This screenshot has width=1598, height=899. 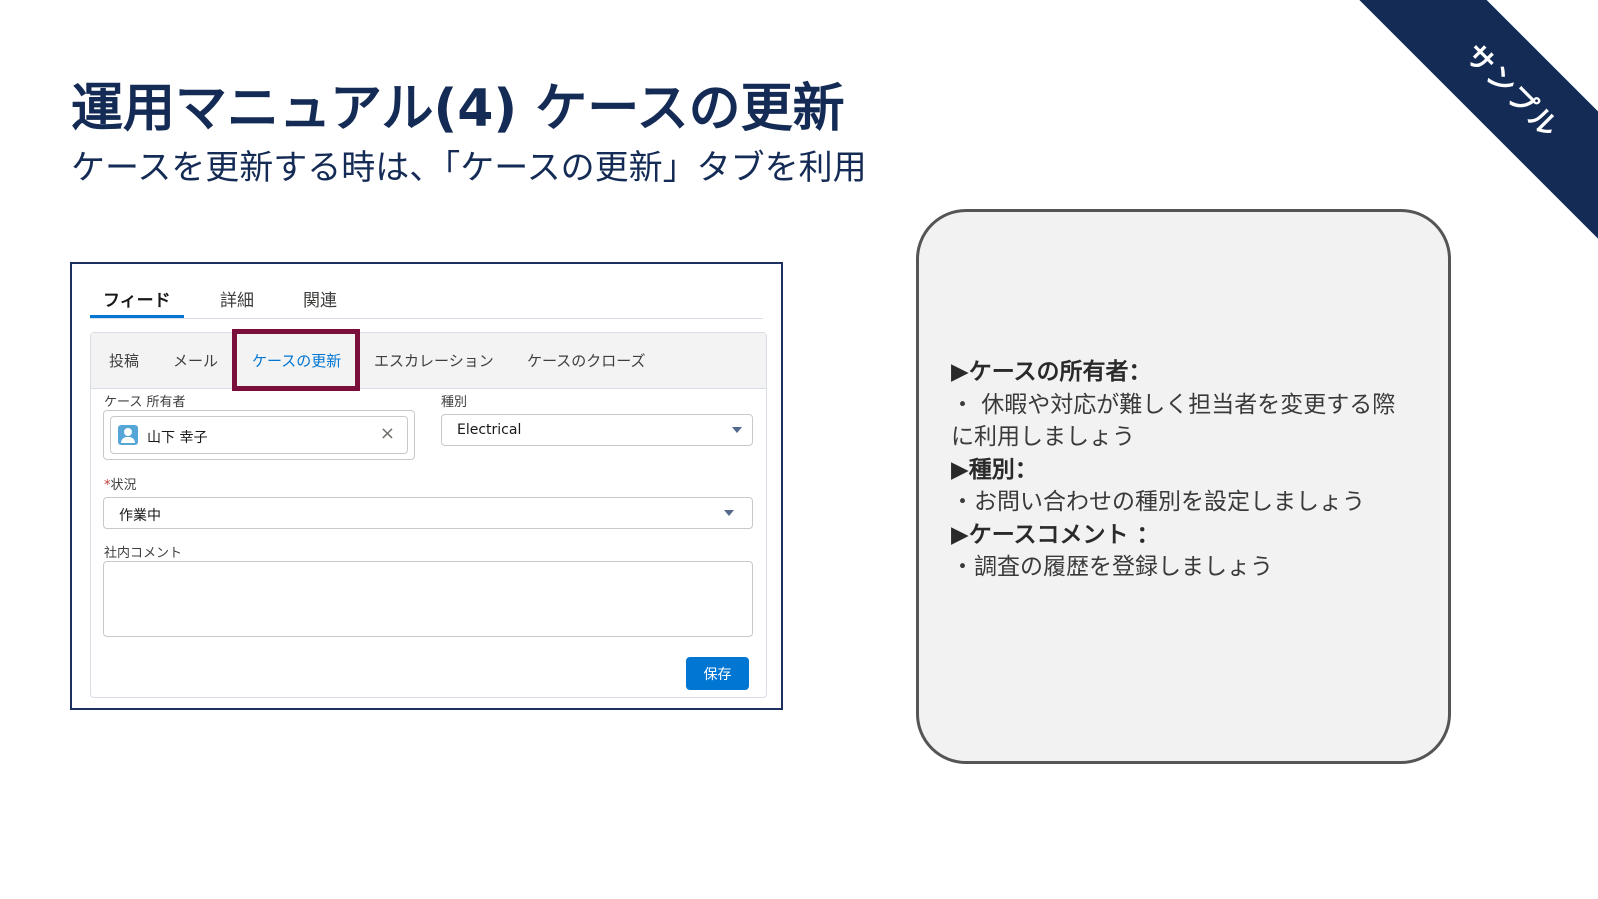 What do you see at coordinates (137, 302) in the screenshot?
I see `tab-feed: フィード` at bounding box center [137, 302].